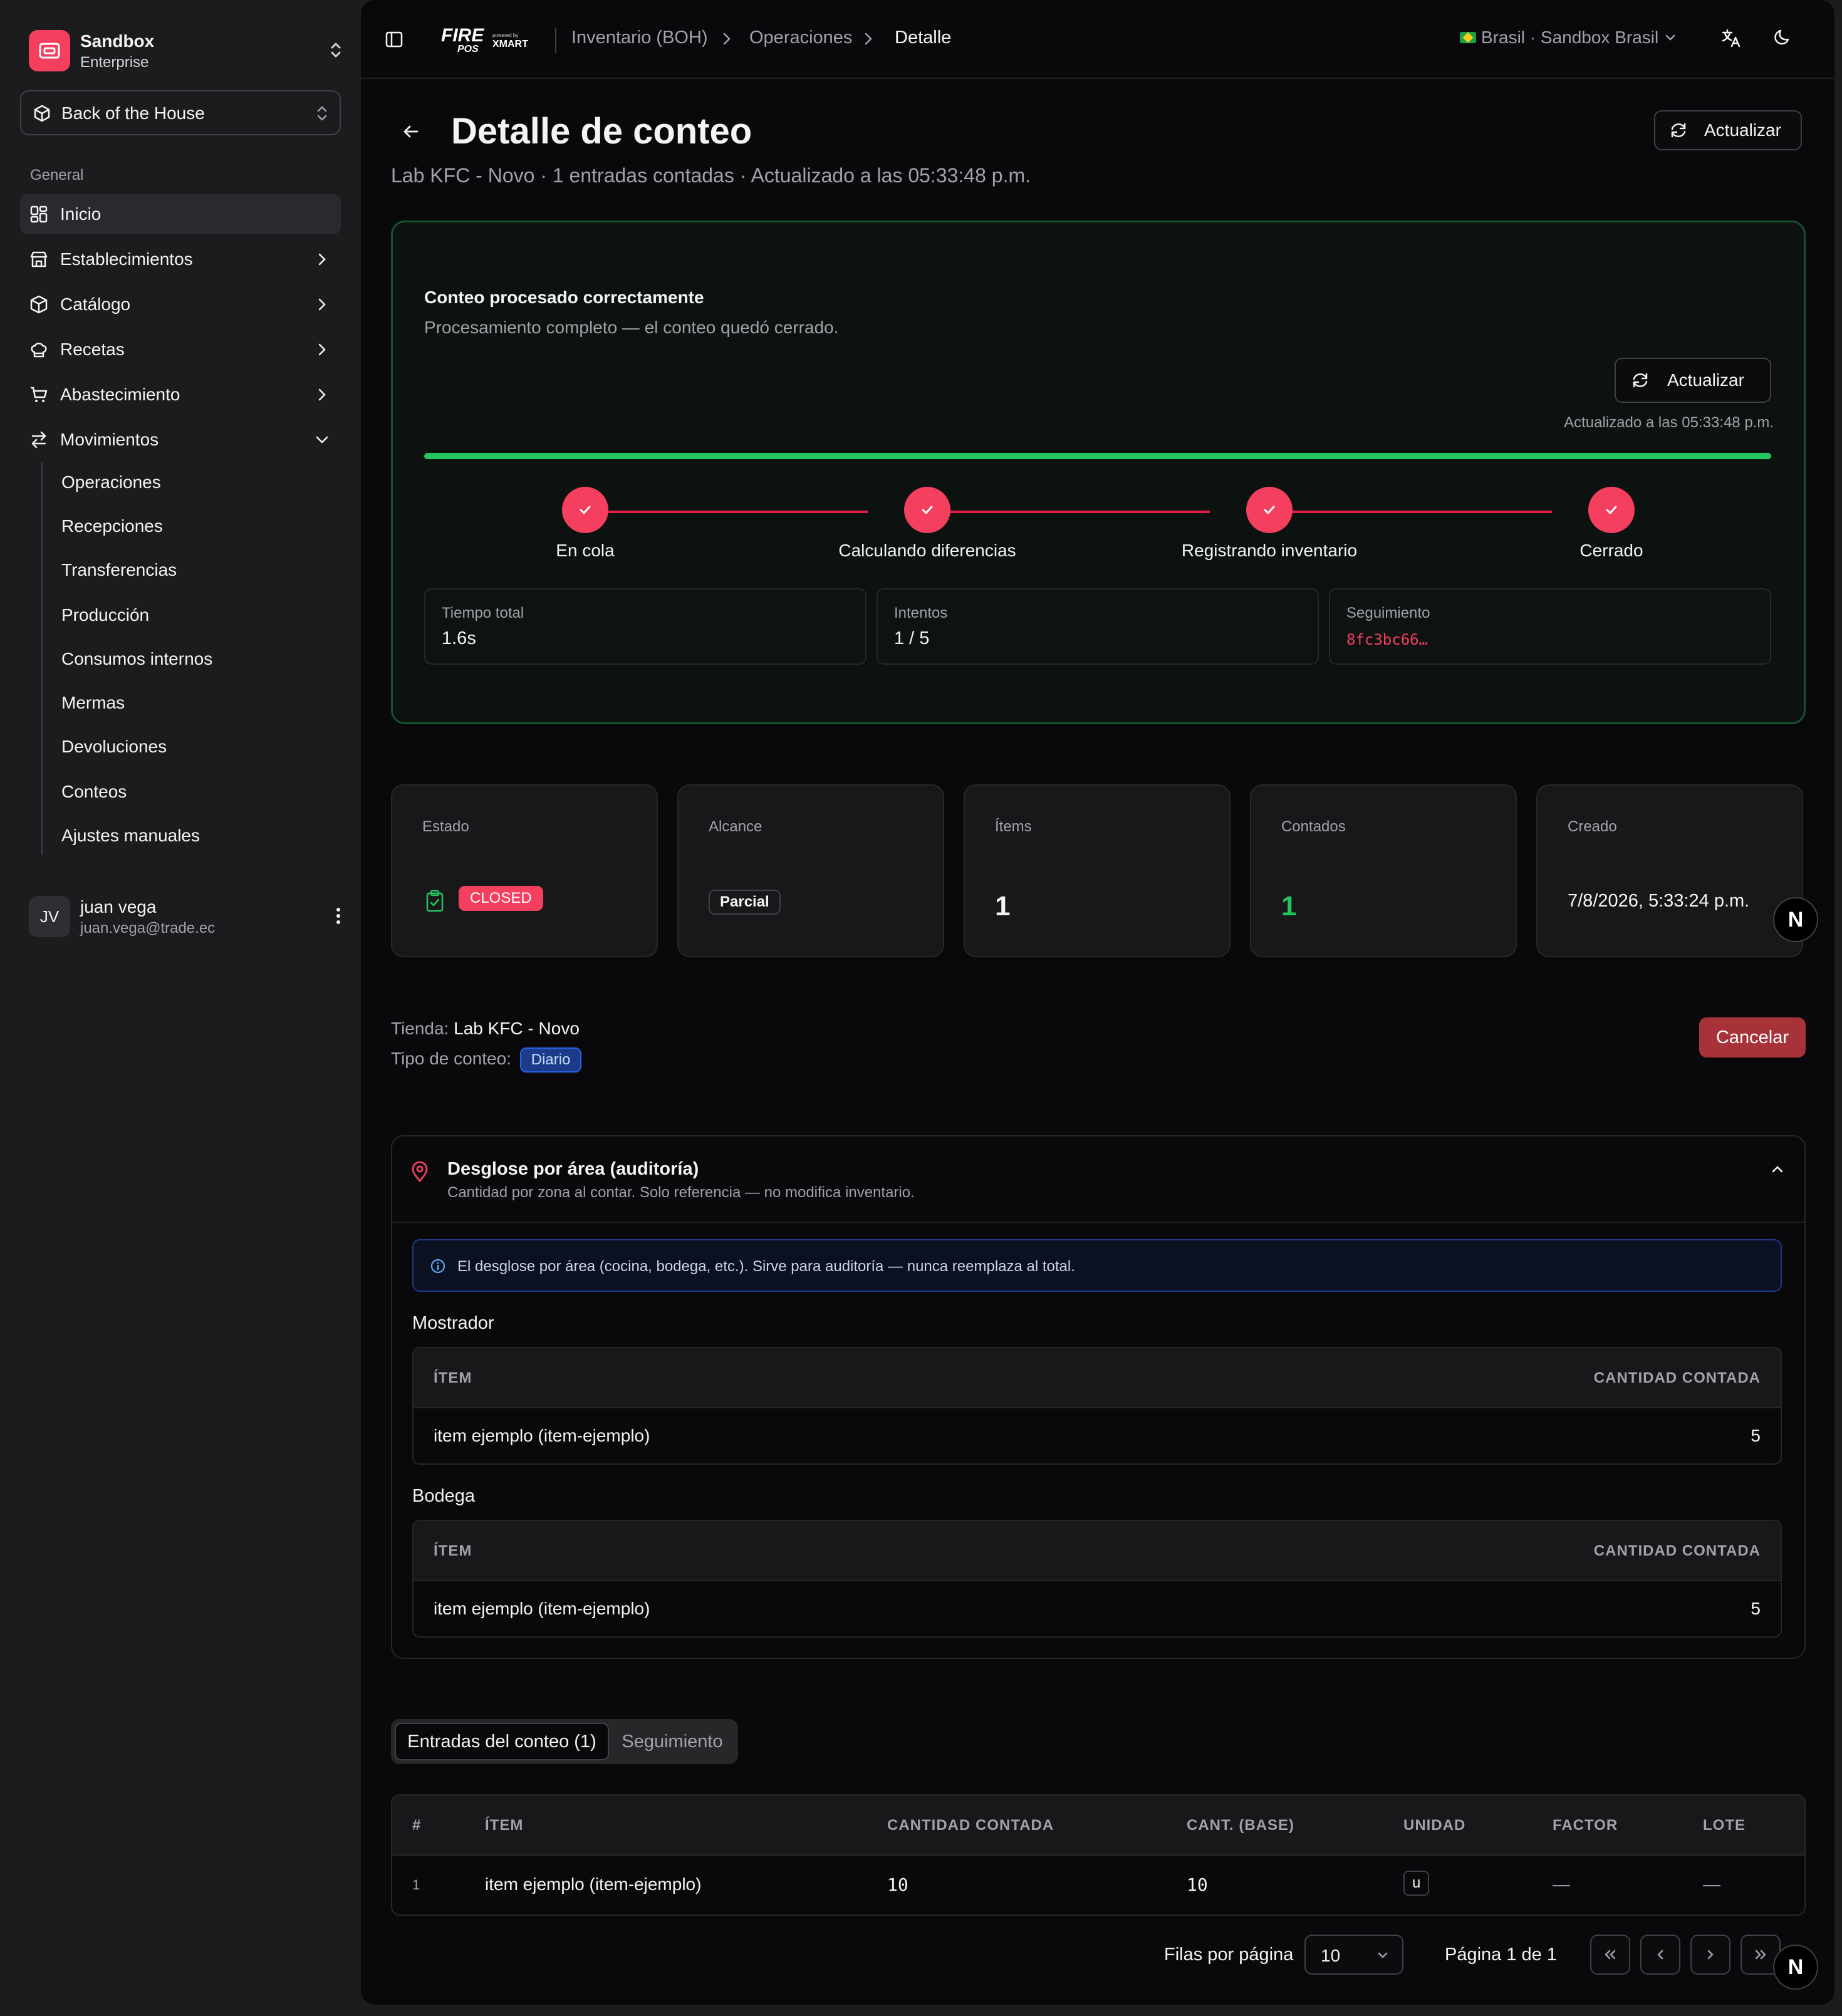 This screenshot has height=2016, width=1842. Describe the element at coordinates (1097, 1609) in the screenshot. I see `table-row: item ejemplo (item-ejemplo) 5` at that location.